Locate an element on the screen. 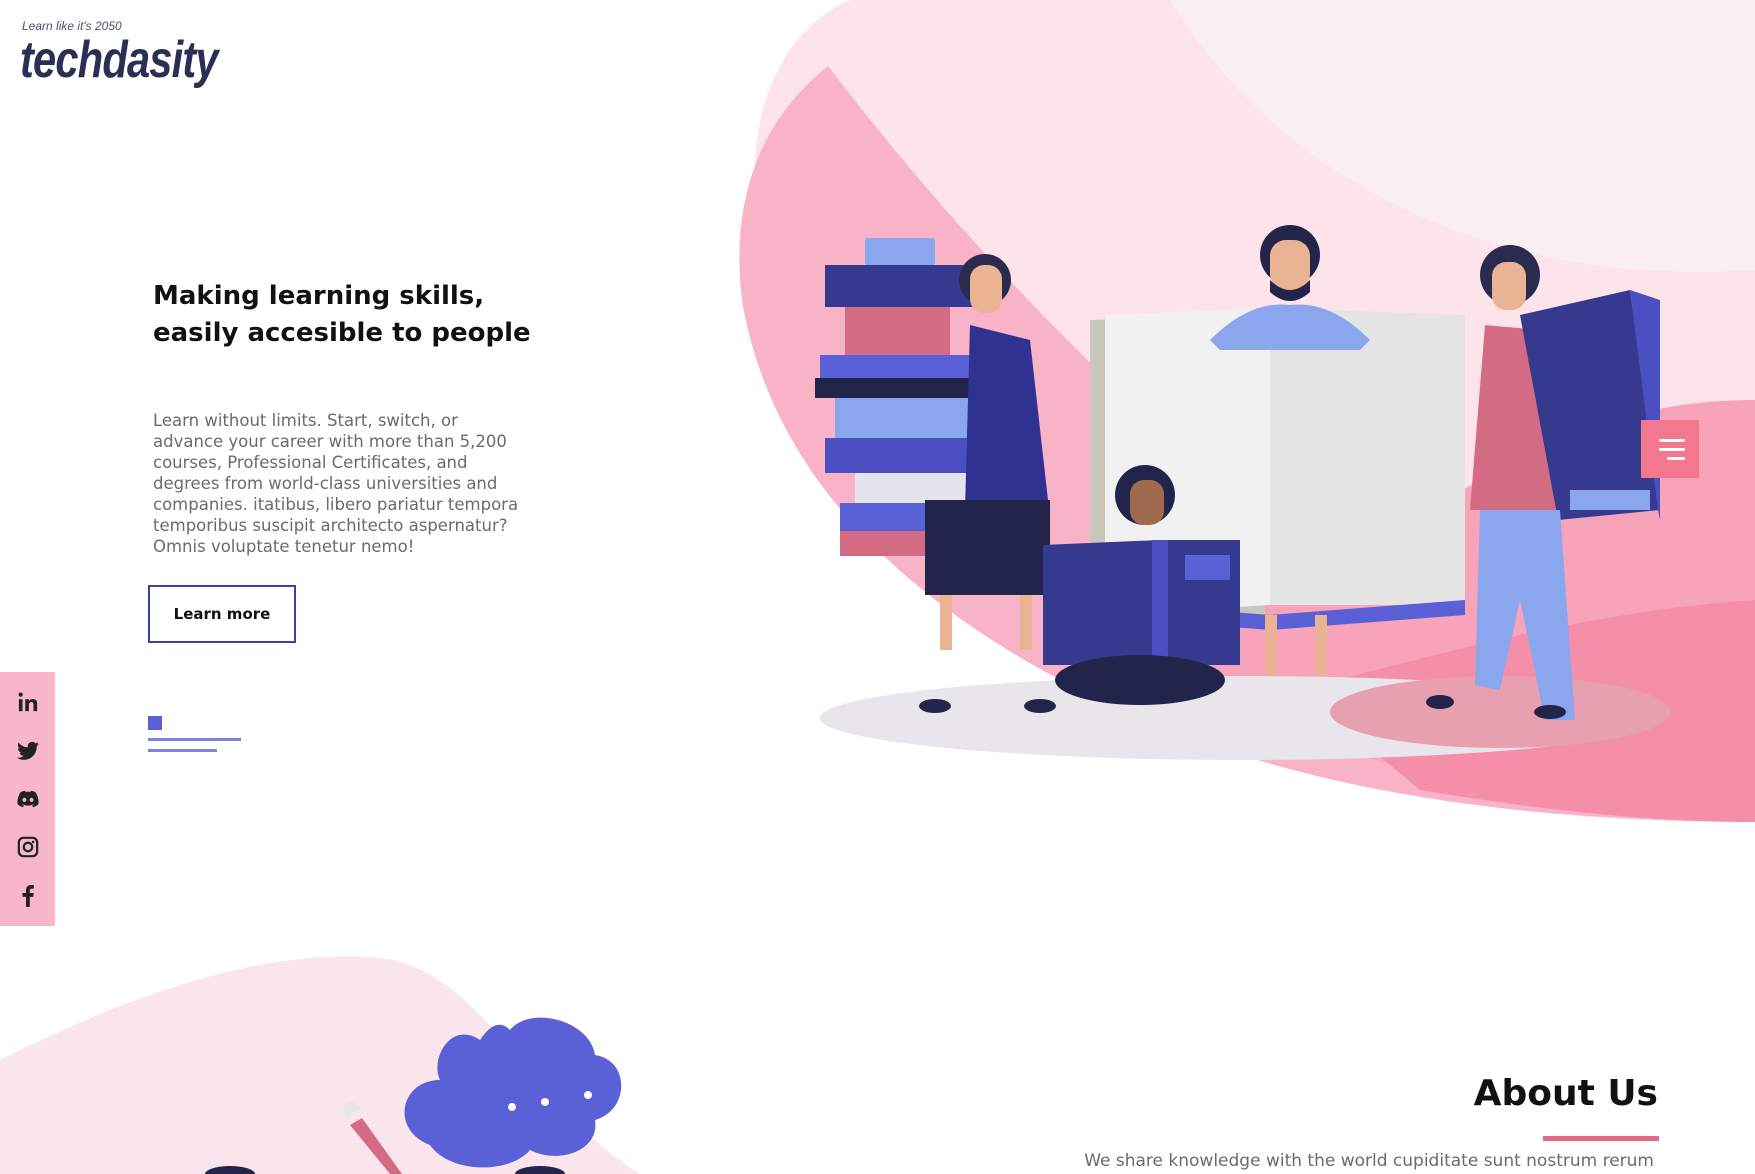 The height and width of the screenshot is (1174, 1755). about-title: About Us is located at coordinates (1565, 1093).